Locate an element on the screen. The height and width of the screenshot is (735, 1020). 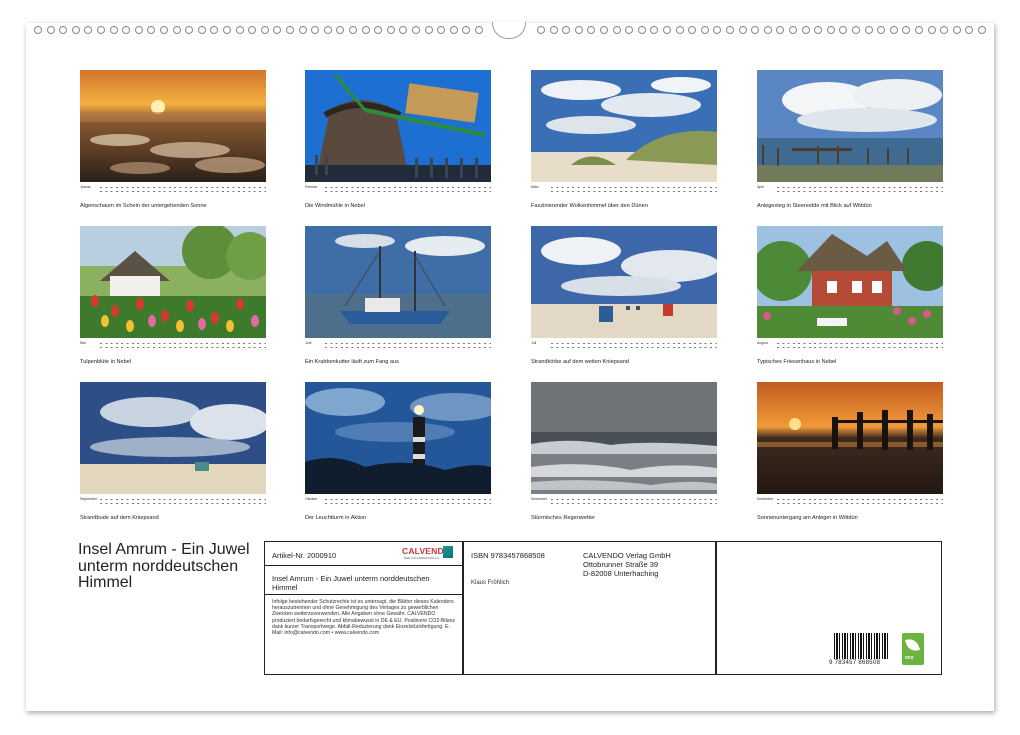
month-label: Juli is located at coordinates (533, 343).